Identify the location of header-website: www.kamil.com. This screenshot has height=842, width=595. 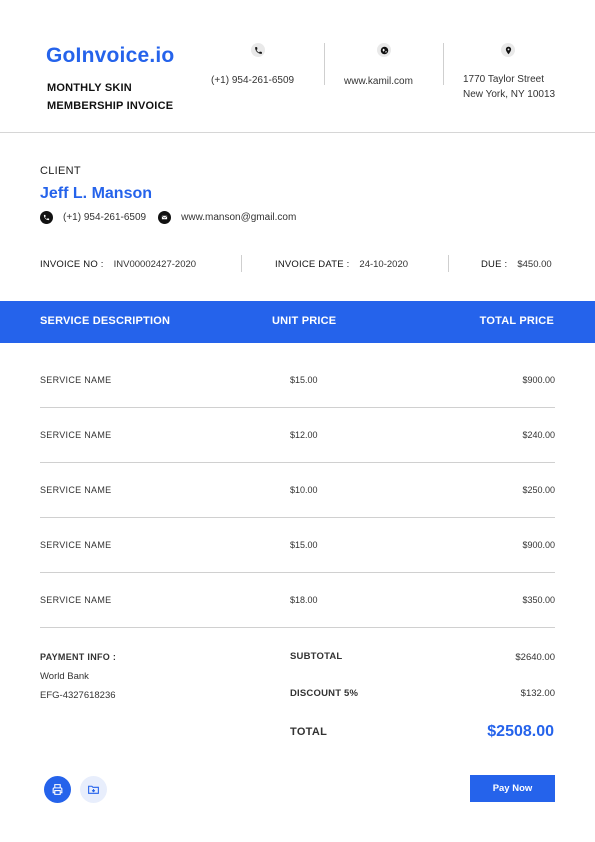
(389, 64).